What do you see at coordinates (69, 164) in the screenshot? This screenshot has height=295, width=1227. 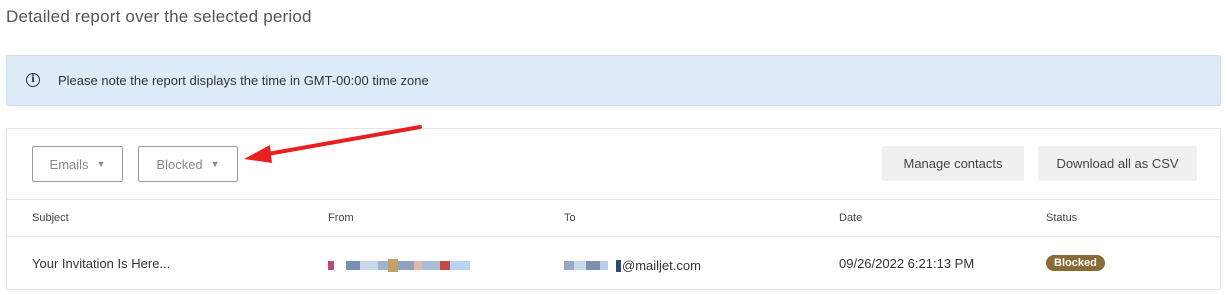 I see `emails-filter-label: Emails` at bounding box center [69, 164].